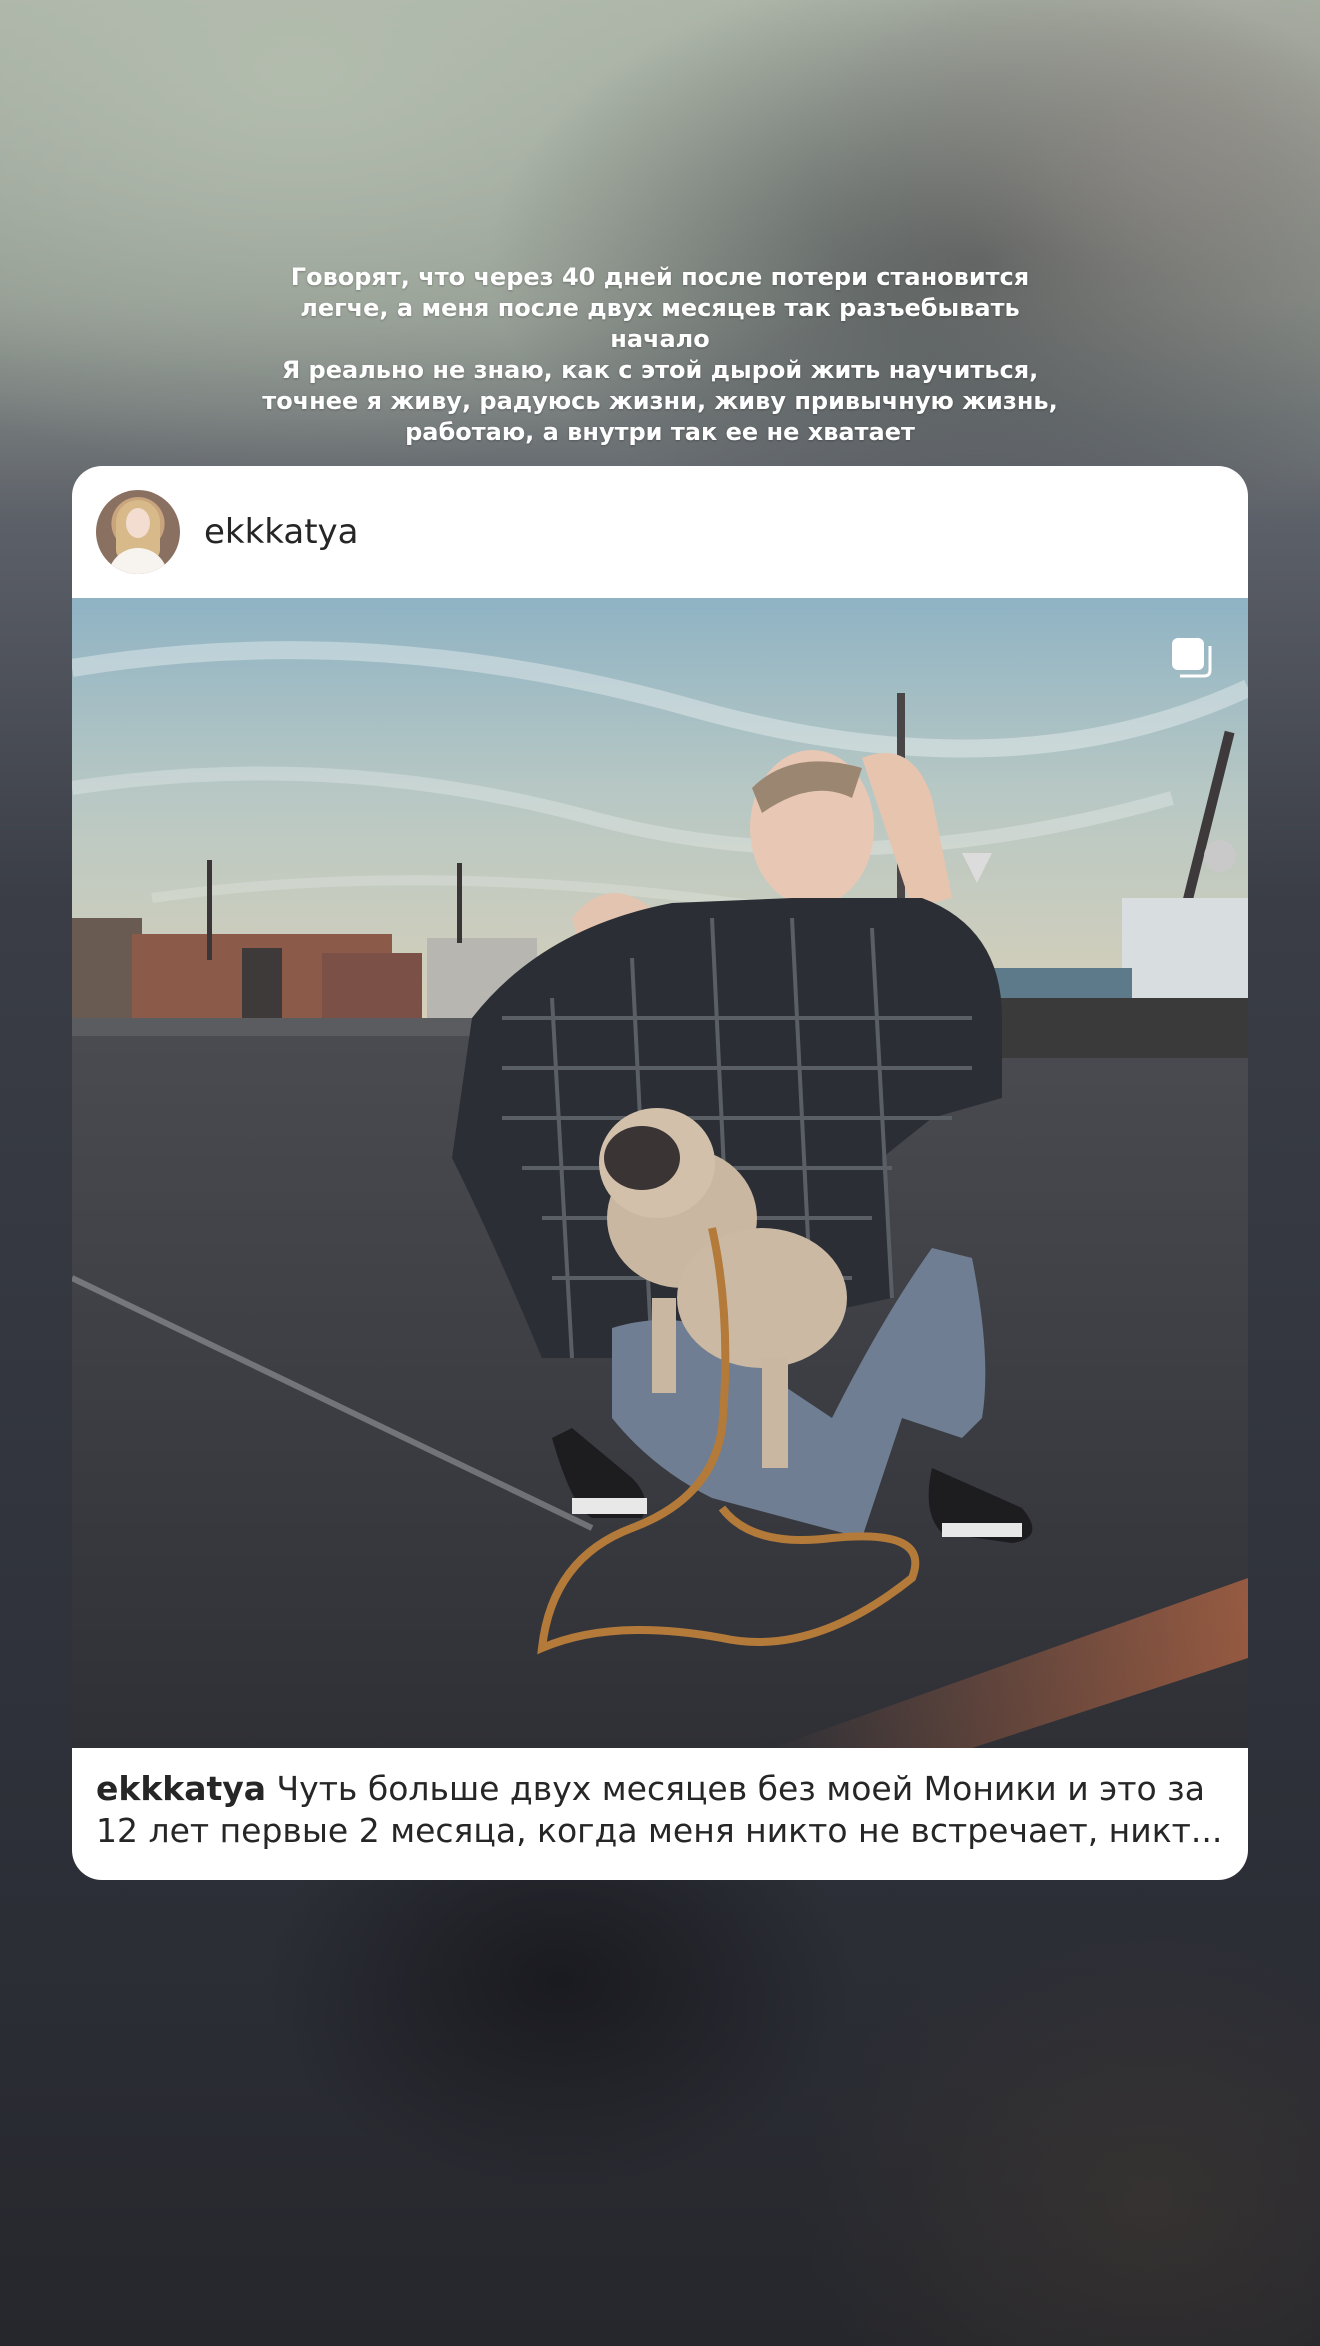  I want to click on post-header: ekkkatya, so click(660, 532).